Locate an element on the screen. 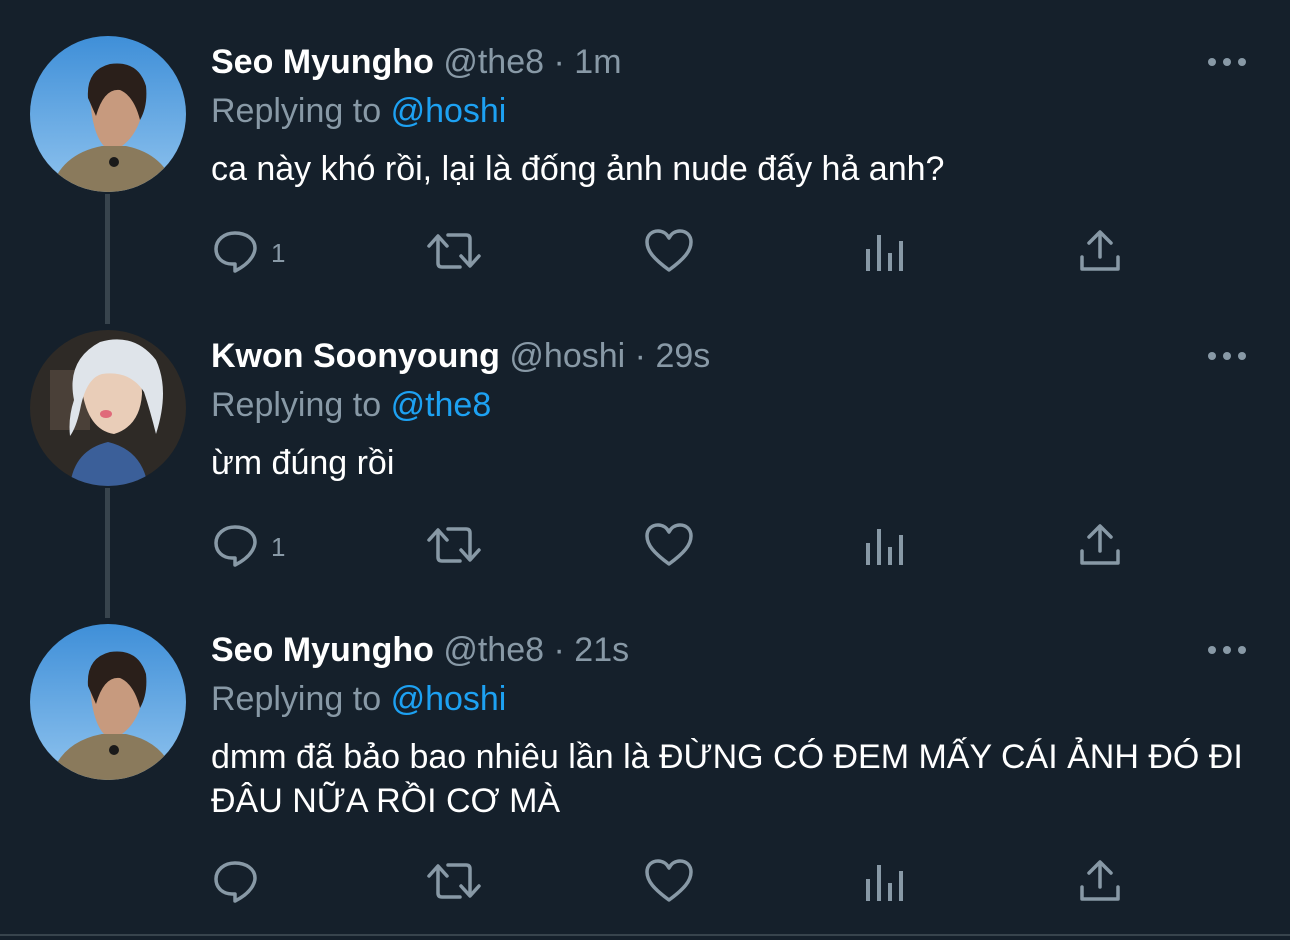 This screenshot has width=1290, height=940. action-bar is located at coordinates (671, 883).